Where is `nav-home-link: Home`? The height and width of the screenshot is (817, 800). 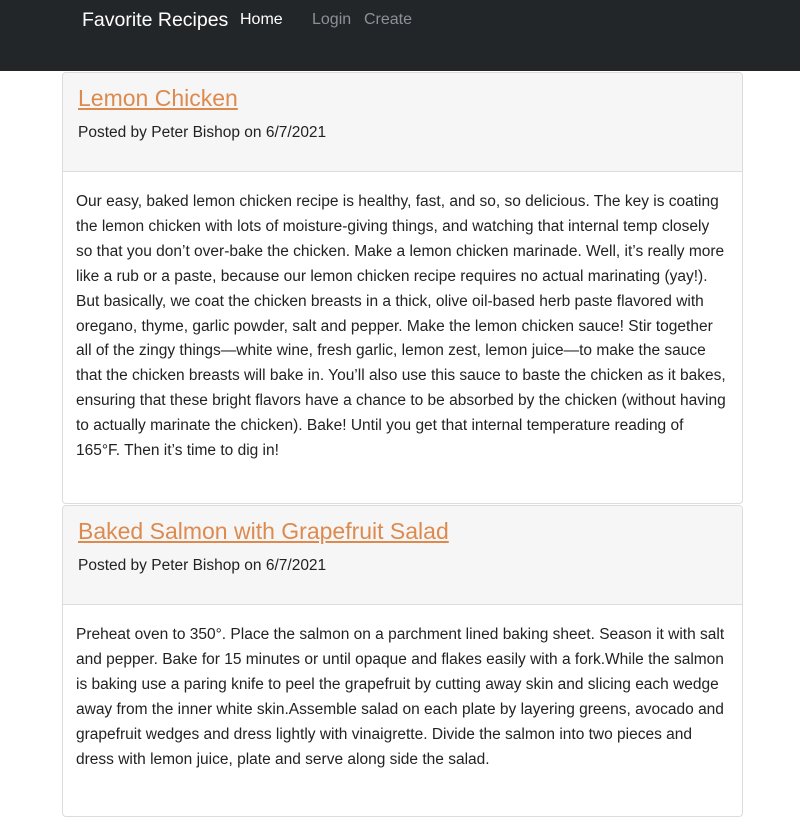 nav-home-link: Home is located at coordinates (261, 20).